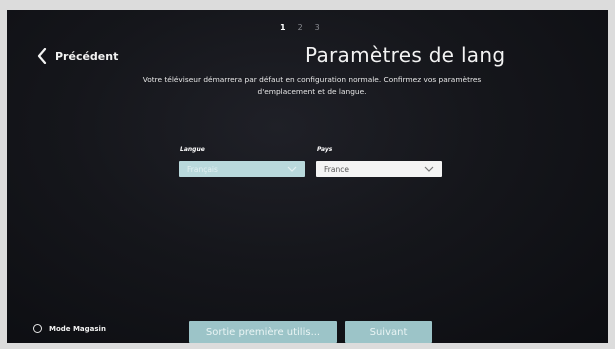 This screenshot has width=615, height=349. I want to click on store-mode-label: Mode Magasin, so click(77, 328).